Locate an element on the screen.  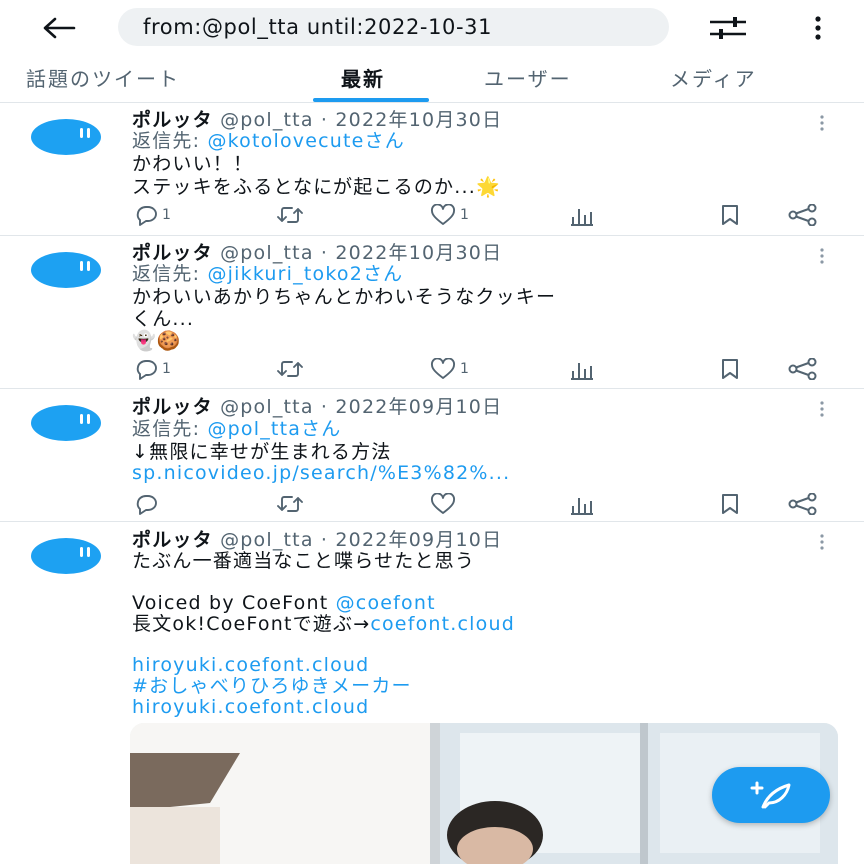
back-arrow-icon is located at coordinates (59, 28).